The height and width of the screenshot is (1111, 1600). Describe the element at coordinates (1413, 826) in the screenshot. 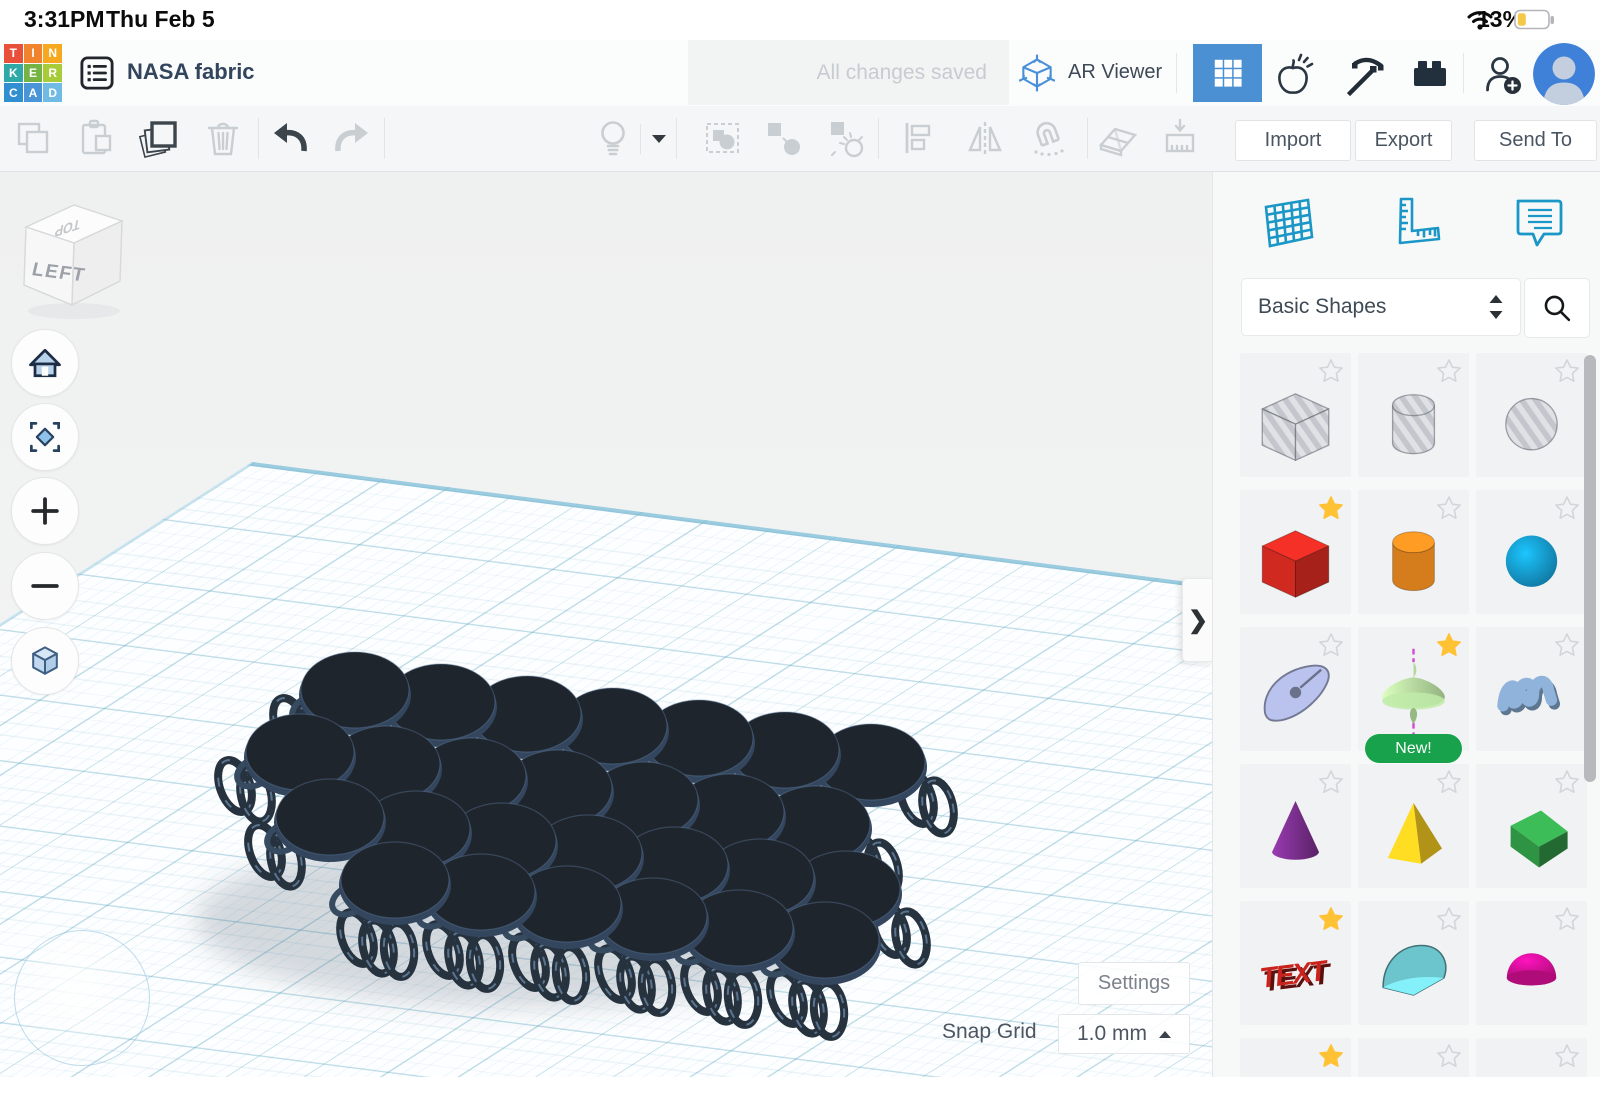

I see `shape-tile-pyramid` at that location.